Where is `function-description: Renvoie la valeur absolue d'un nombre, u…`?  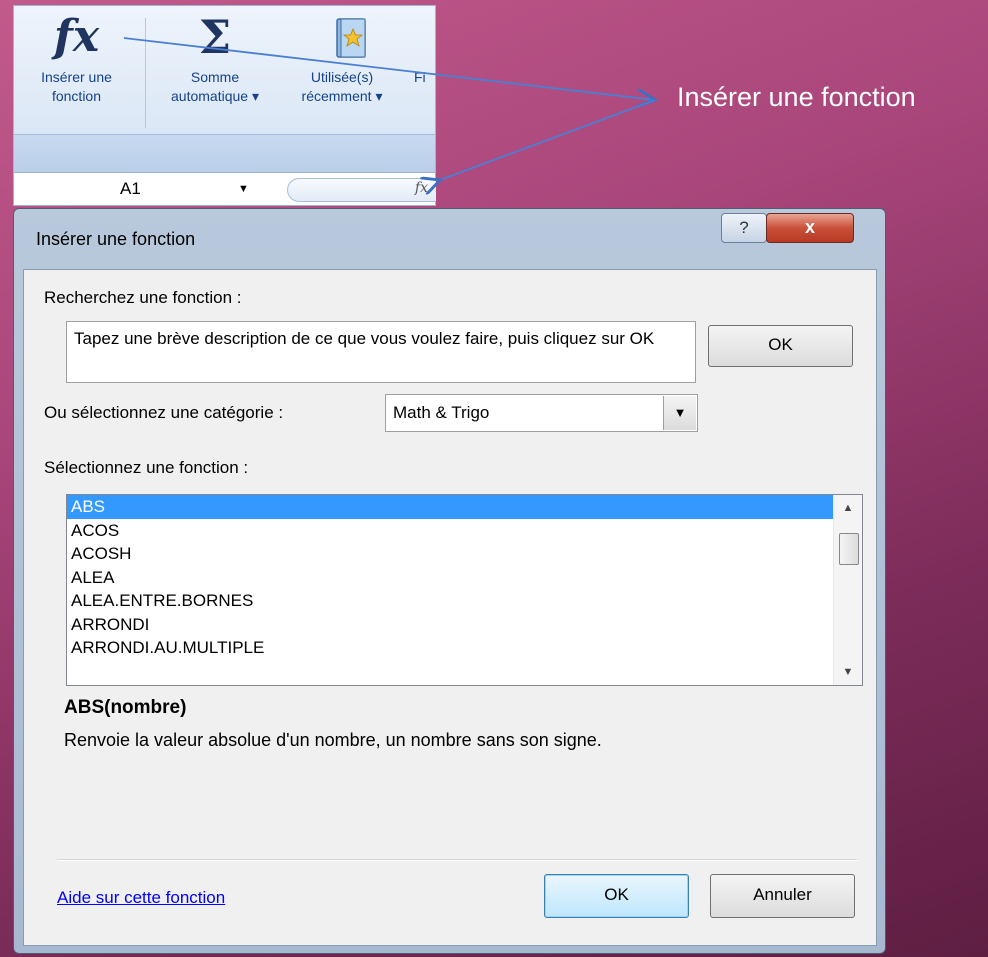
function-description: Renvoie la valeur absolue d'un nombre, u… is located at coordinates (333, 740).